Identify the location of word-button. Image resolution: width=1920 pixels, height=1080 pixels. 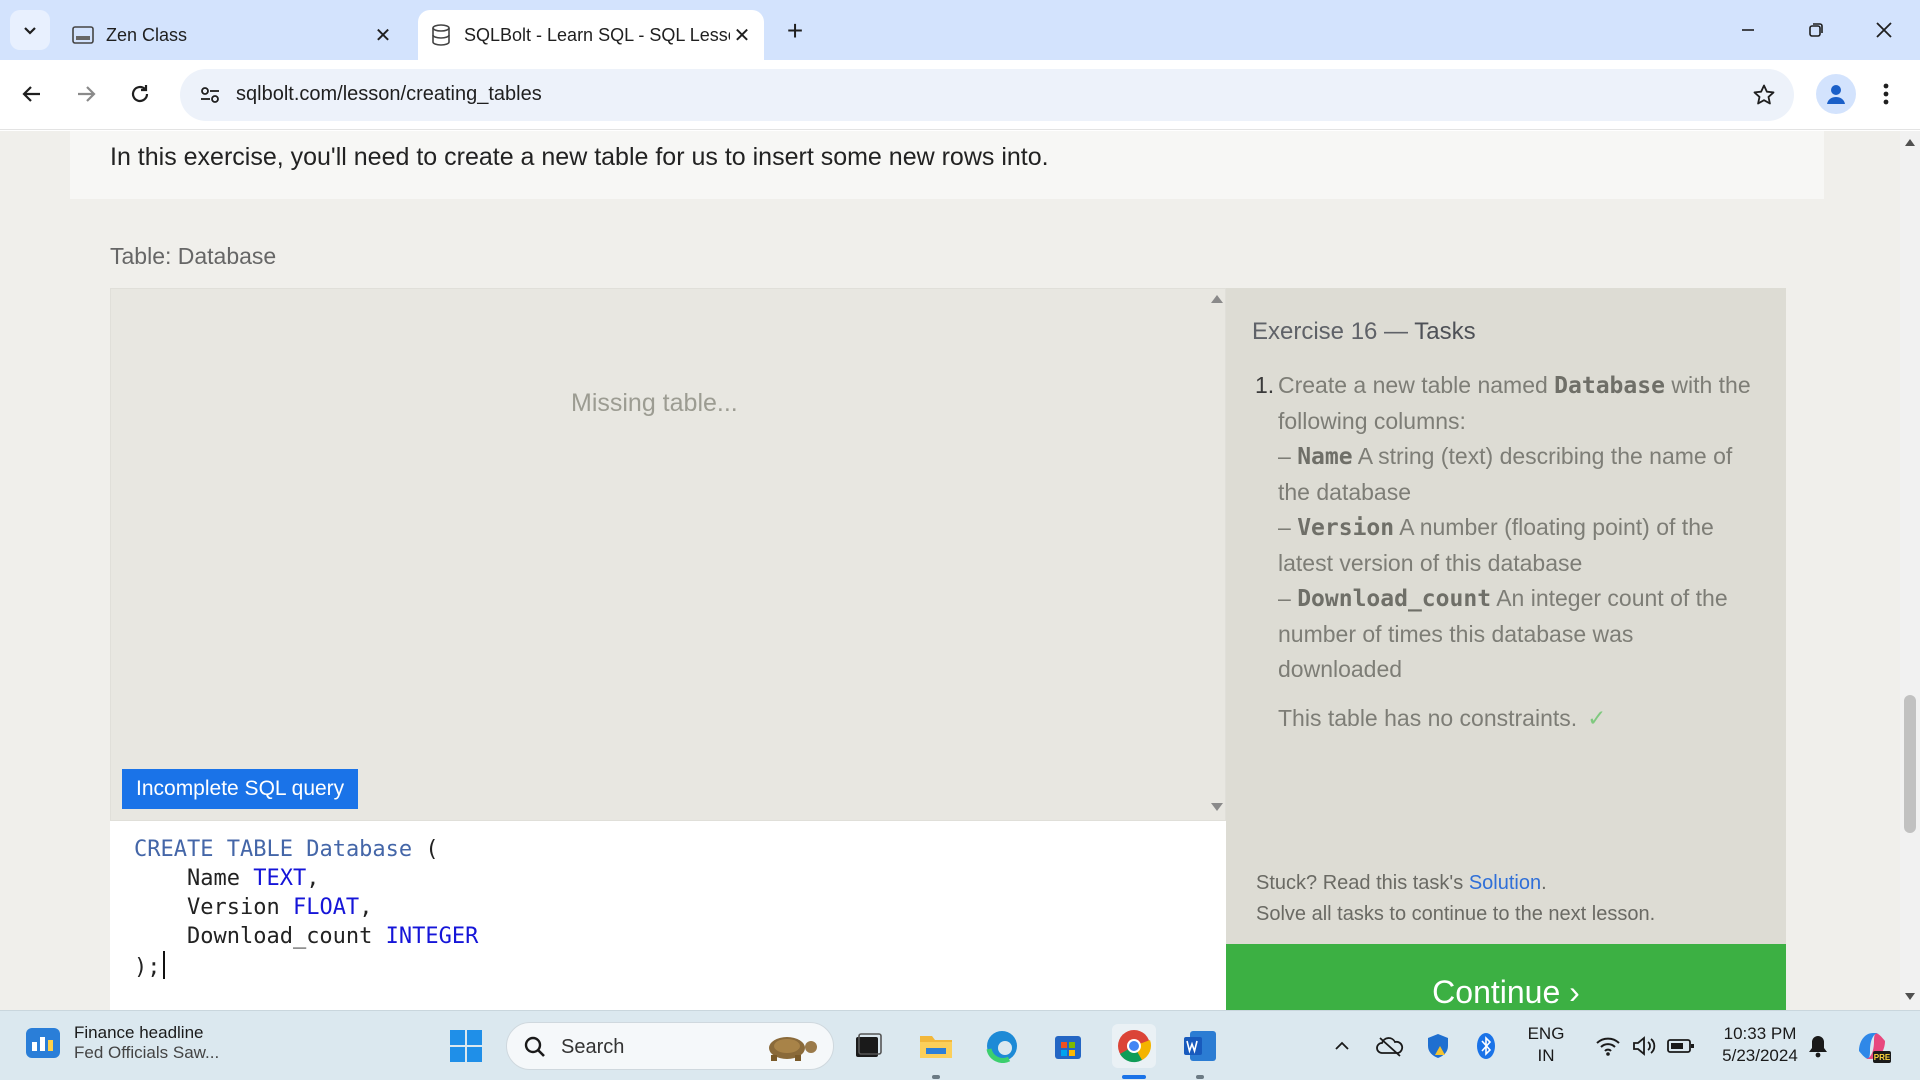
(1200, 1046).